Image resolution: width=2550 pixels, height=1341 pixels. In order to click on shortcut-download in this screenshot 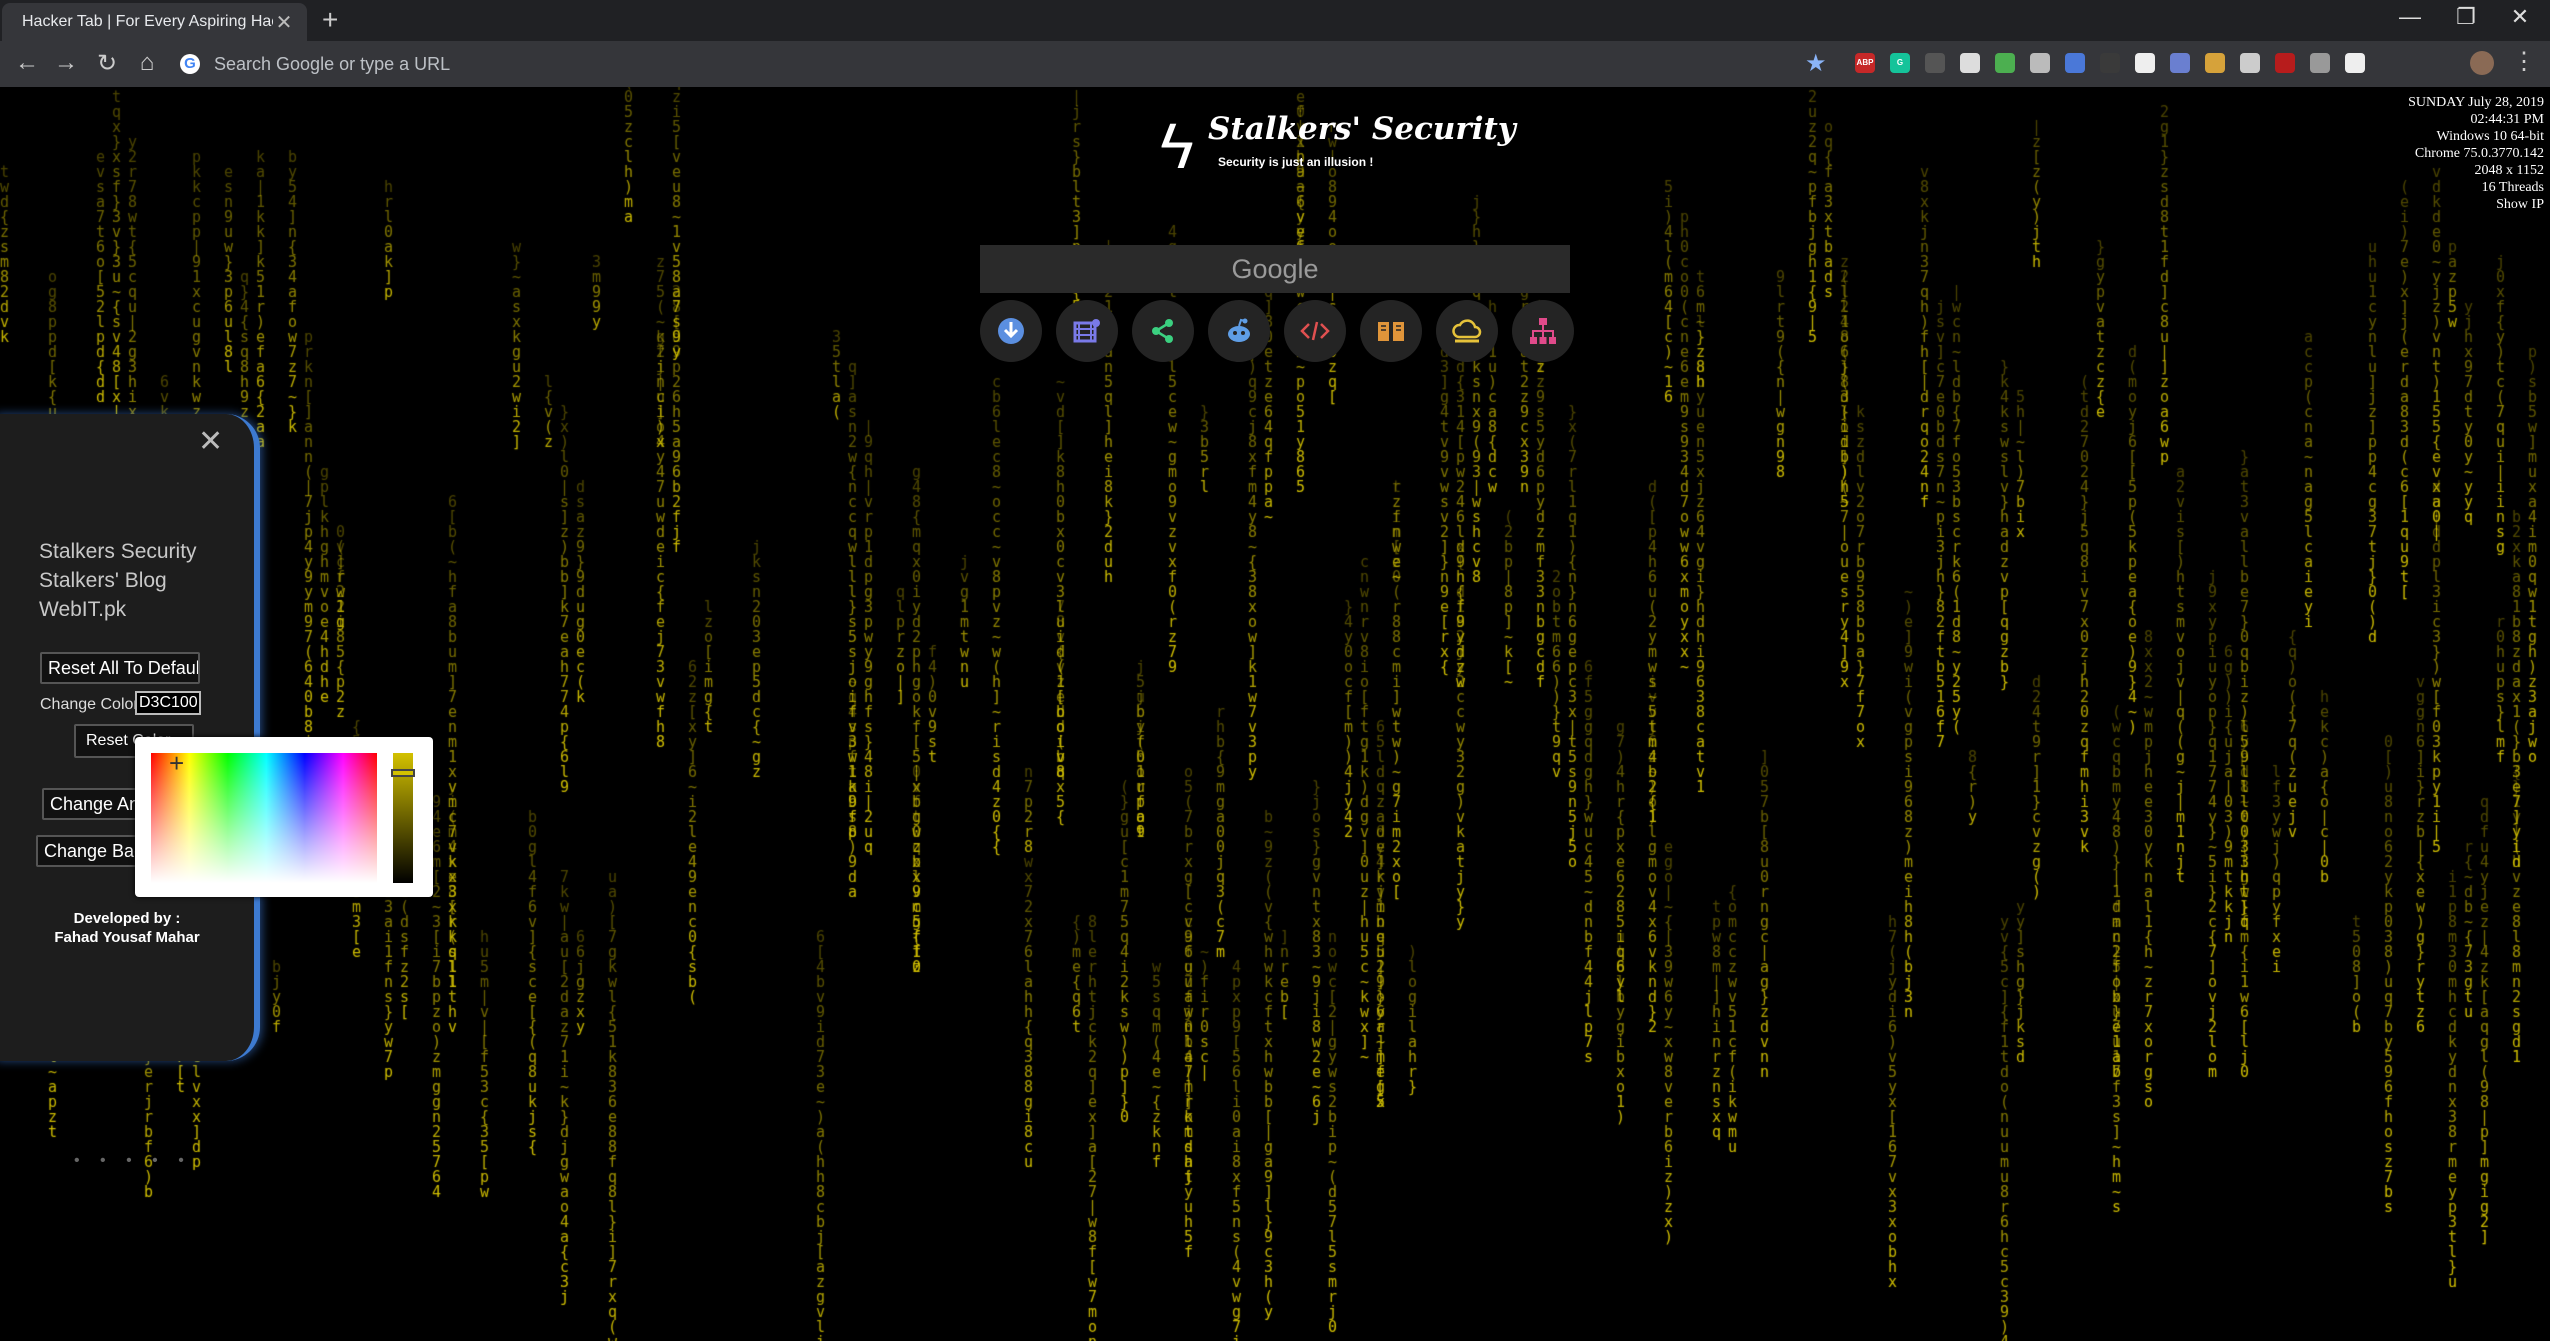, I will do `click(1011, 331)`.